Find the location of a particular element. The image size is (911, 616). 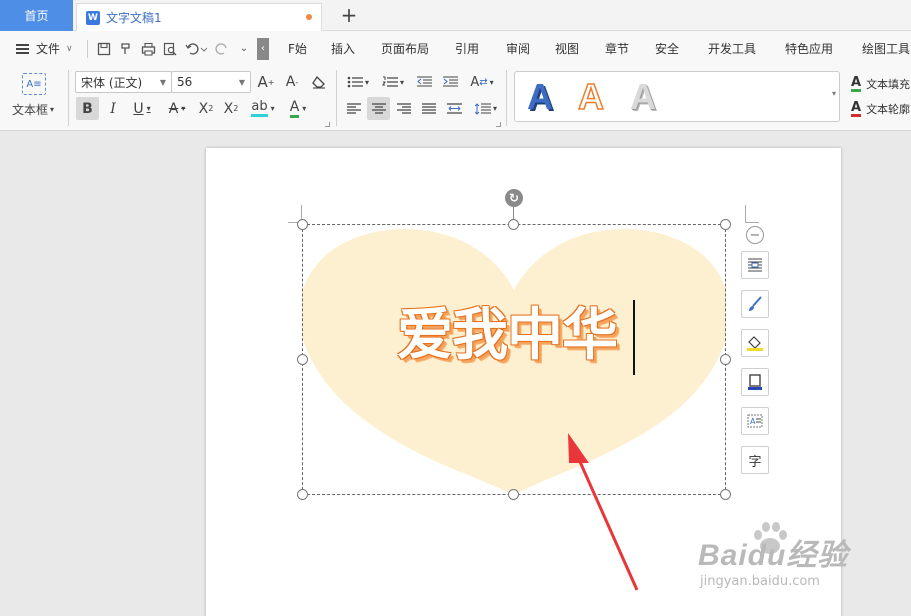

decrease-indent-icon is located at coordinates (424, 82).